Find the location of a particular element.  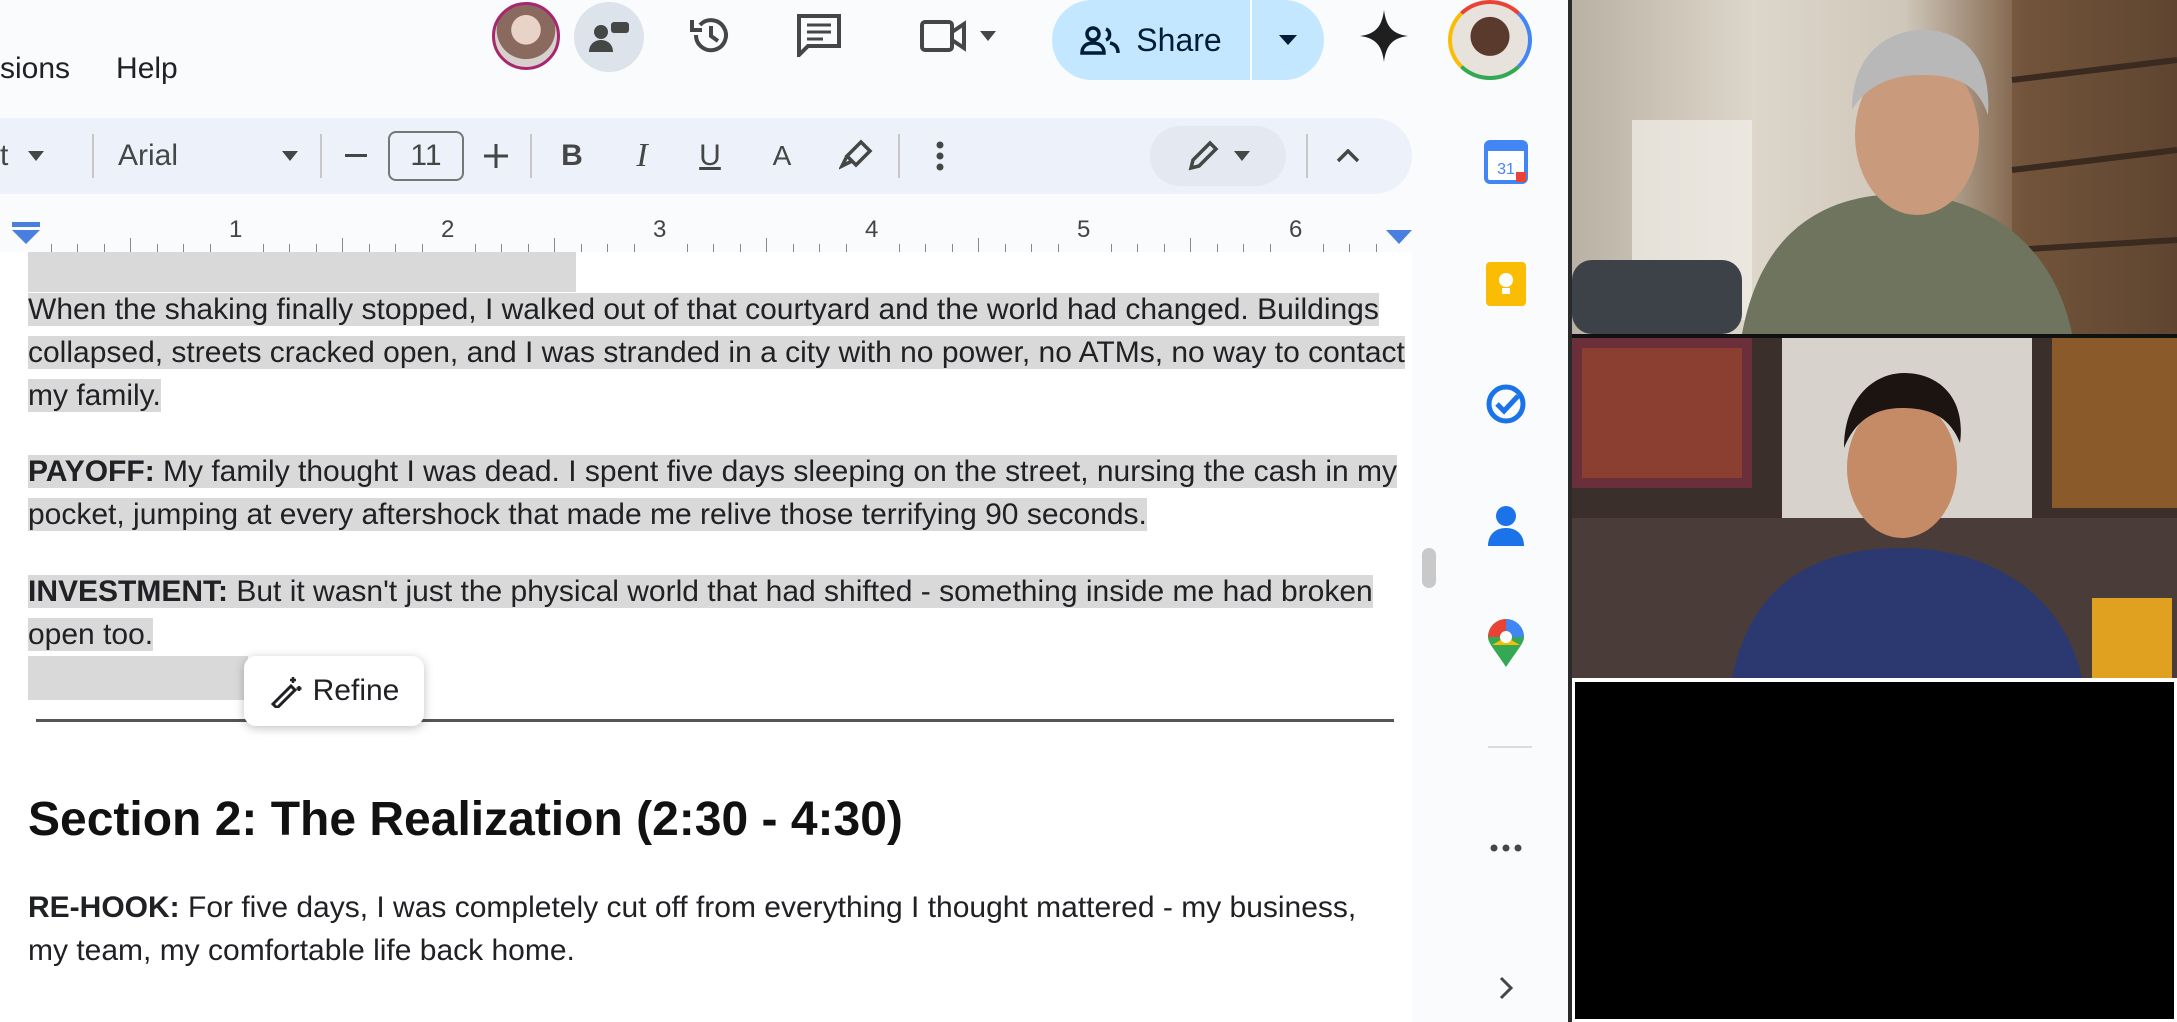

calendar-day: 31 is located at coordinates (1506, 169).